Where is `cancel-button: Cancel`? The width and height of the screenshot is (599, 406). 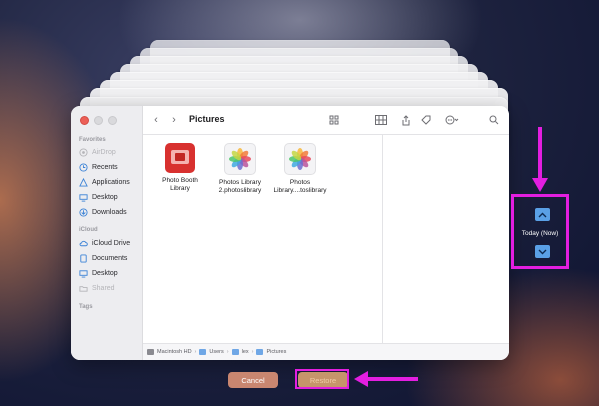
cancel-button: Cancel is located at coordinates (253, 380).